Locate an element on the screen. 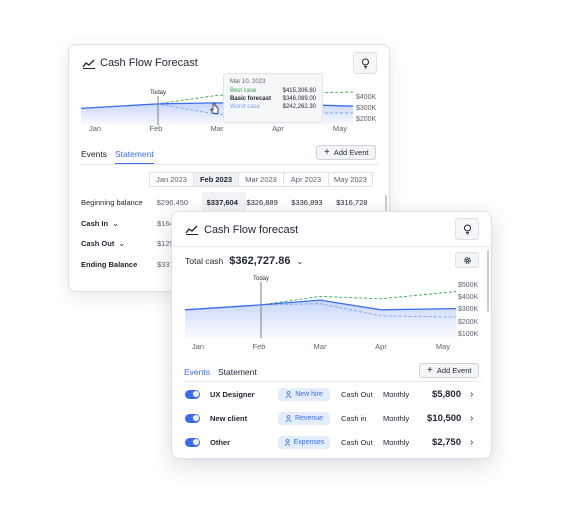 Image resolution: width=561 pixels, height=507 pixels. month-column-header: May 2023 is located at coordinates (350, 179).